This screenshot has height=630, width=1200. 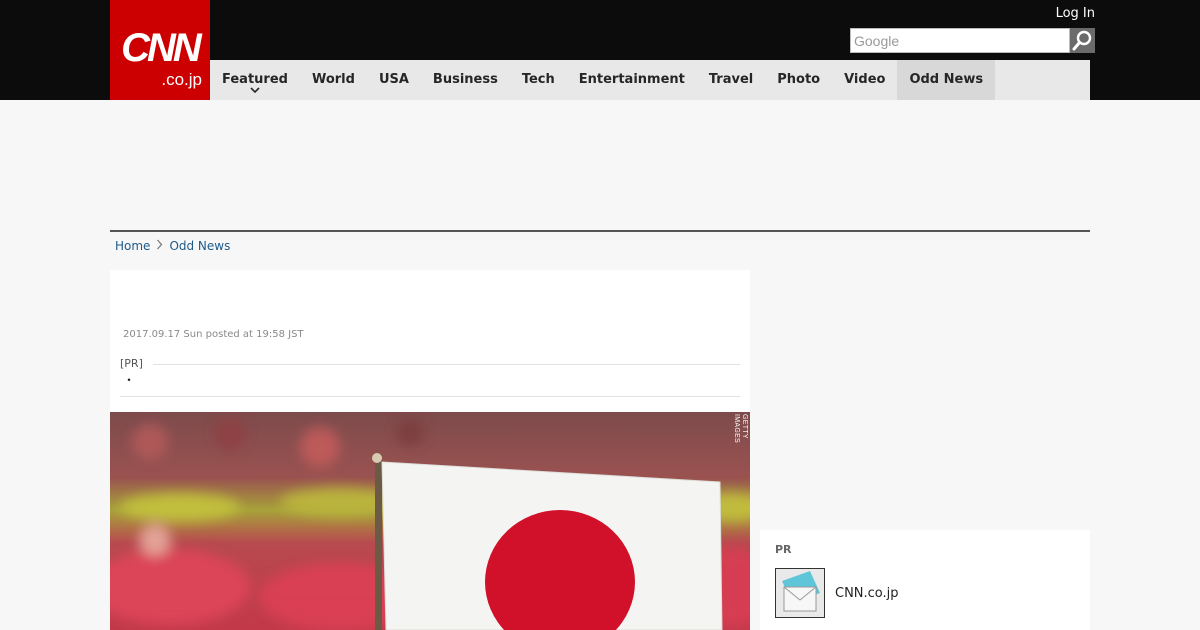 I want to click on nav-item-odd-news: Odd News, so click(x=946, y=80).